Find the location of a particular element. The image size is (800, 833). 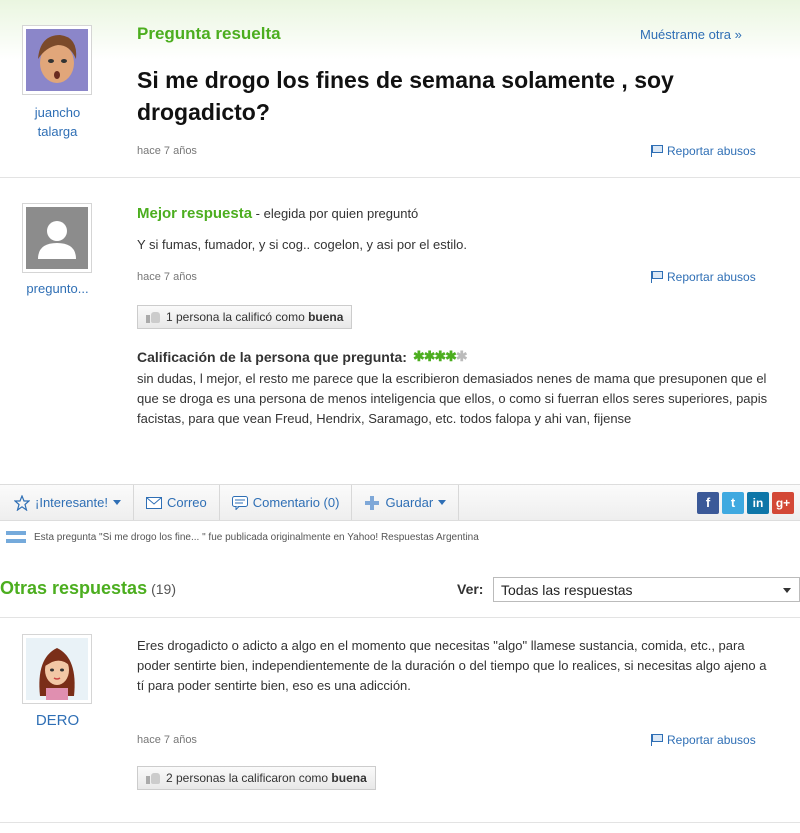

asker-avatar is located at coordinates (57, 60).